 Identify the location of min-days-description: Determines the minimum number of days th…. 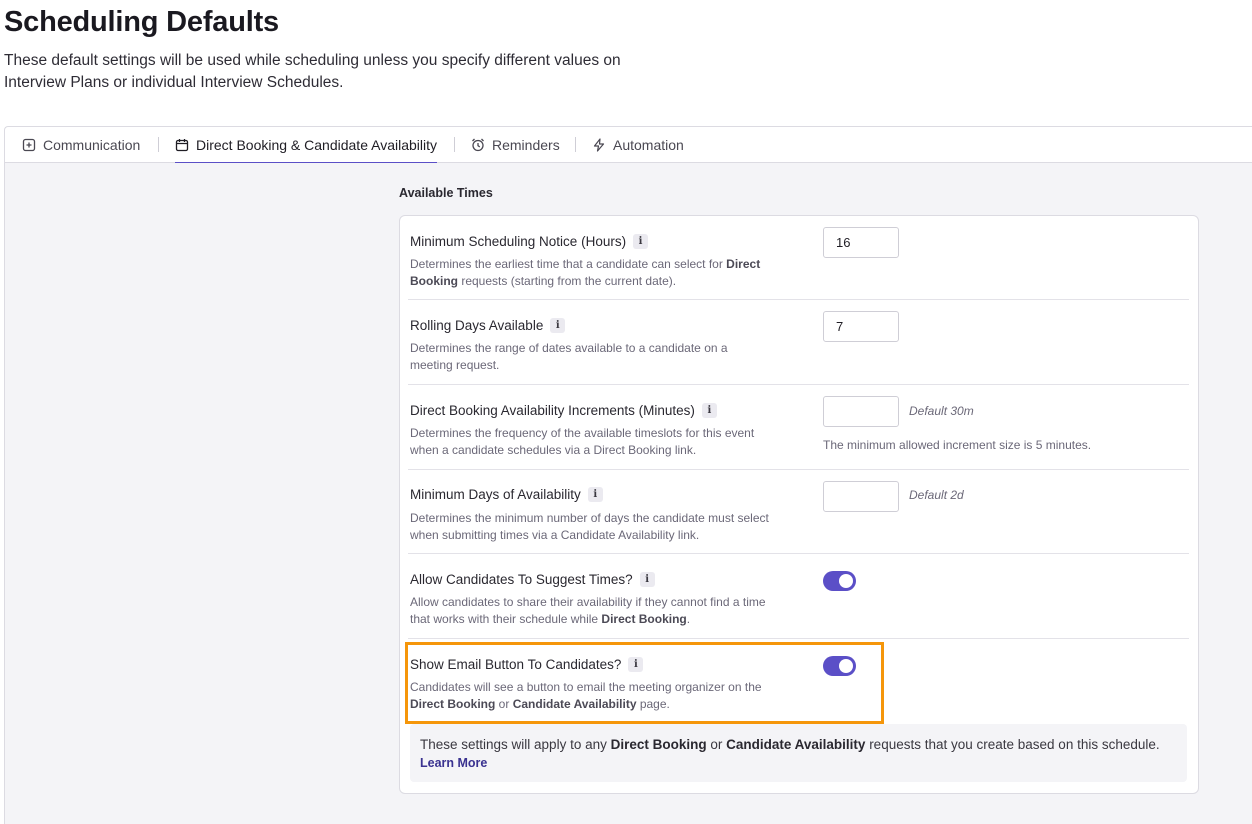
(589, 526).